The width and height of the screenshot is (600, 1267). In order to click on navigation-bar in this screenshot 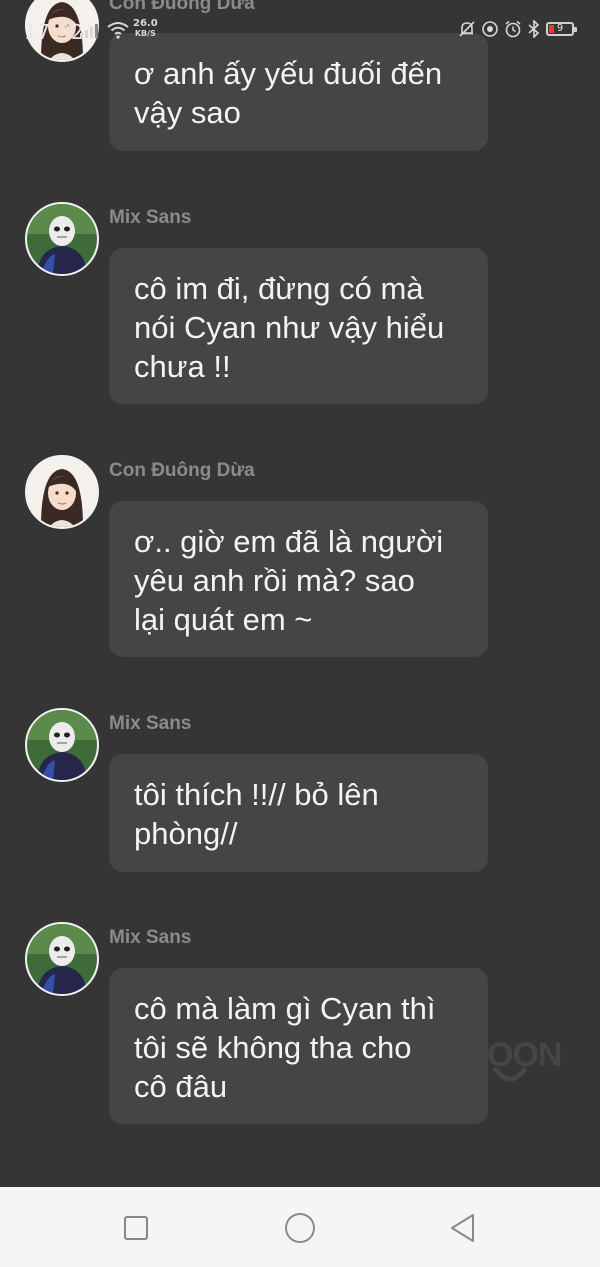, I will do `click(300, 1227)`.